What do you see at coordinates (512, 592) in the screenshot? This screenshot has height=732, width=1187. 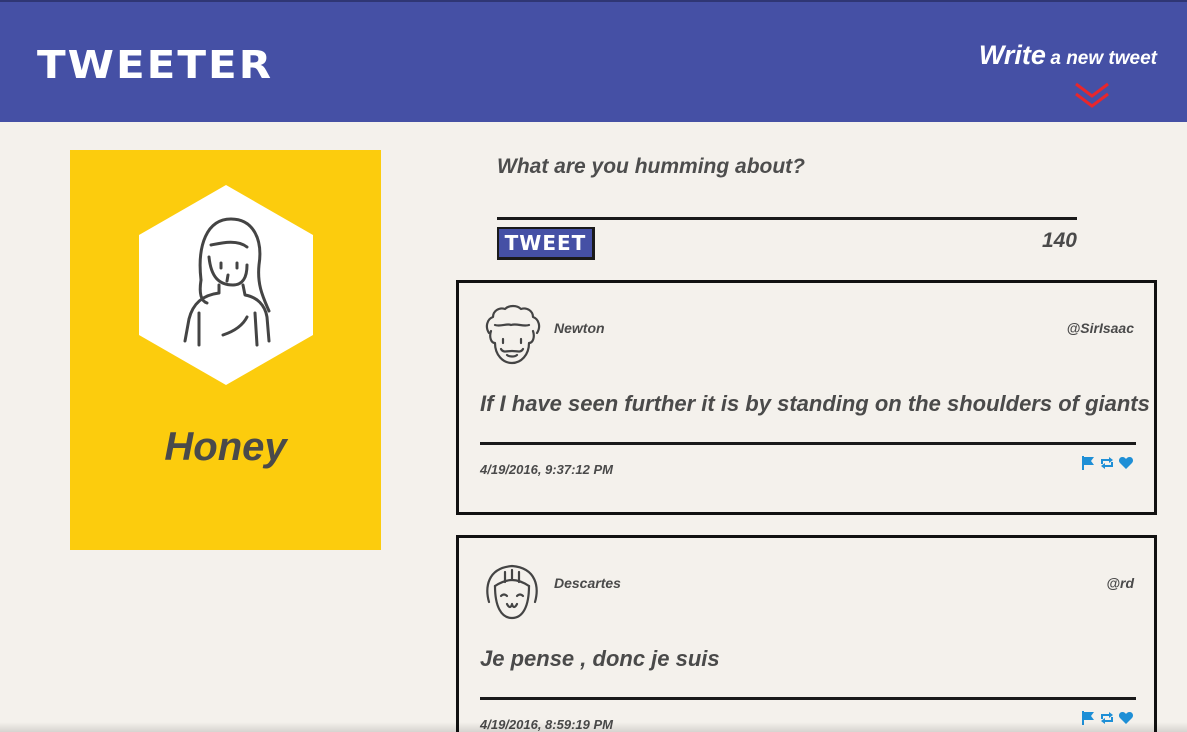 I see `bob-hair-smiling-avatar-icon` at bounding box center [512, 592].